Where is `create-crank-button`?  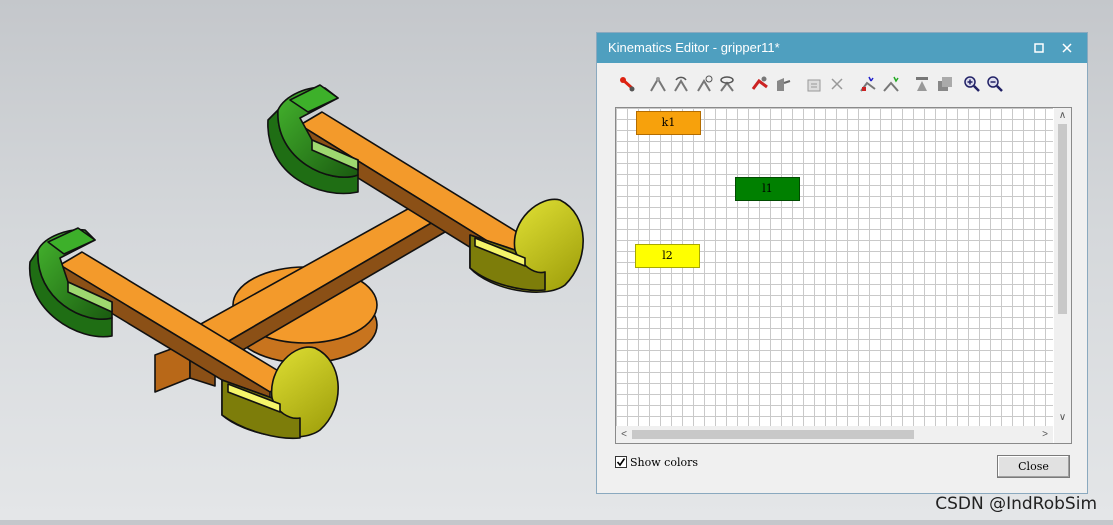
create-crank-button is located at coordinates (759, 83).